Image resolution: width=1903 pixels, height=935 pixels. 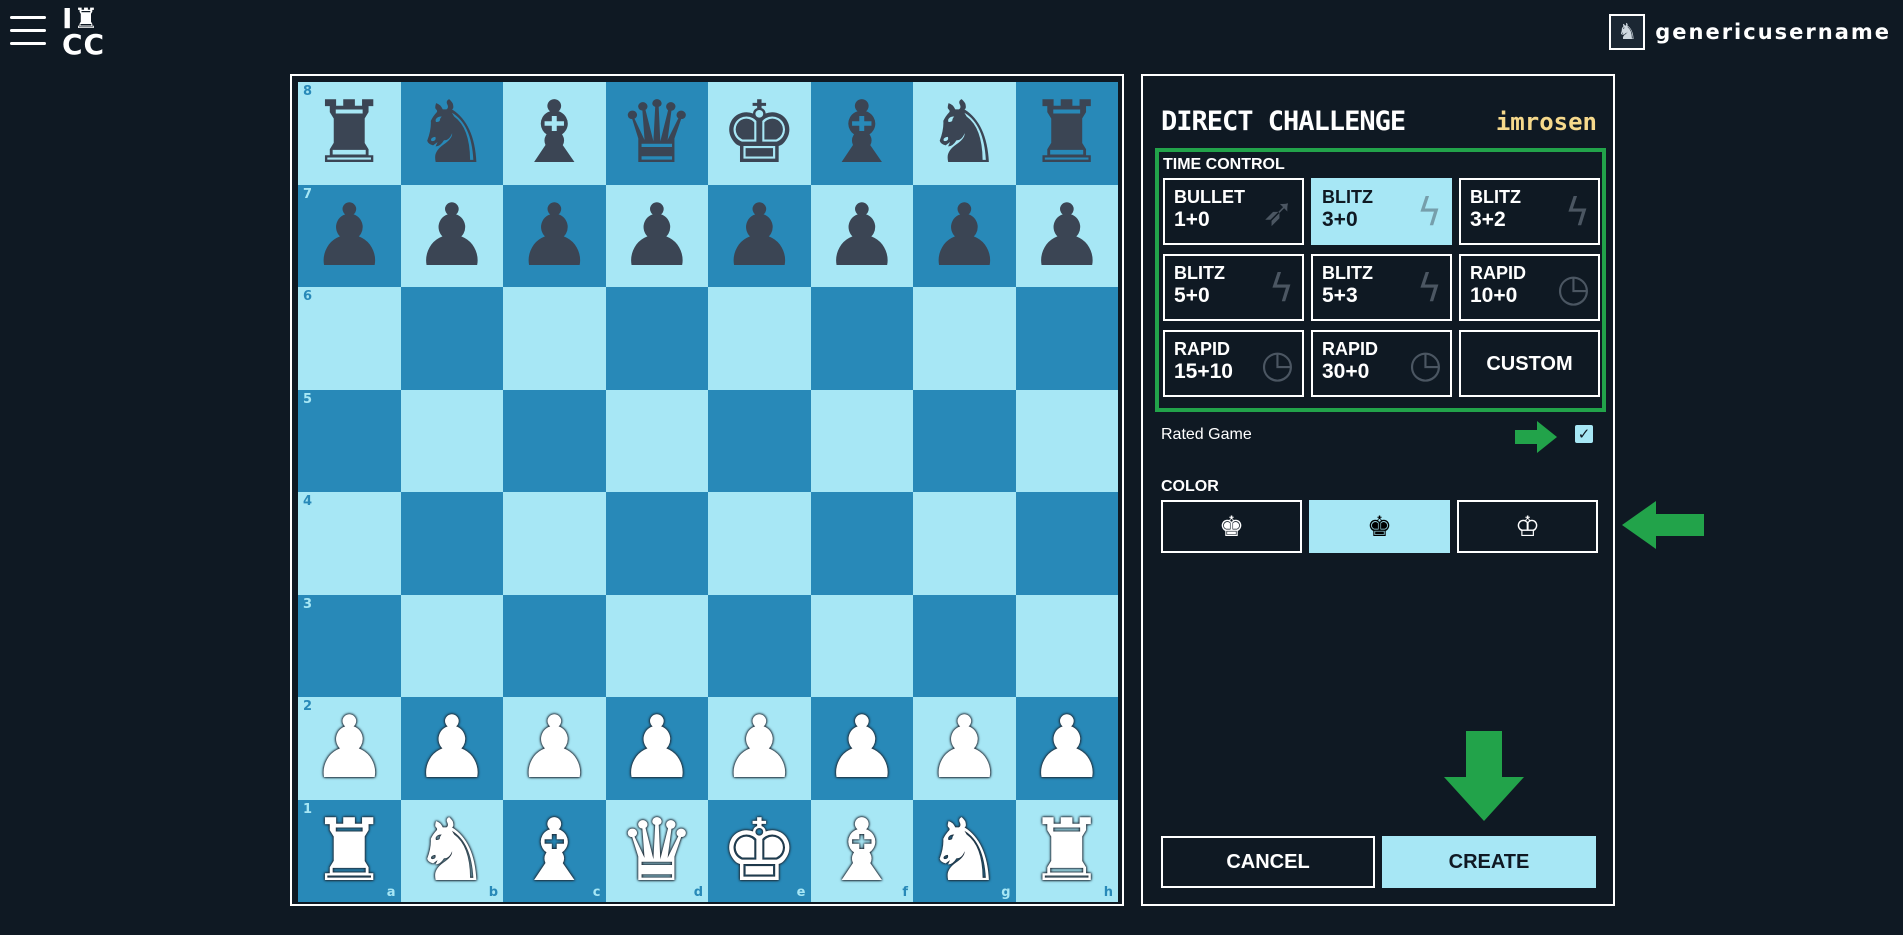 I want to click on square-f5, so click(x=861, y=440).